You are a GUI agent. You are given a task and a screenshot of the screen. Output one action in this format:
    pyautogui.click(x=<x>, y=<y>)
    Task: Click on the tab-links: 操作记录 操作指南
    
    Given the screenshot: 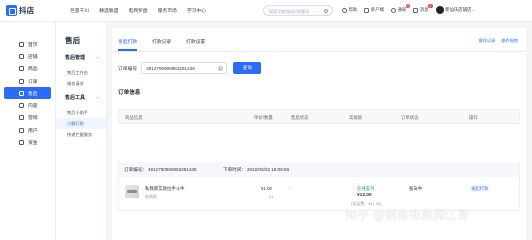 What is the action you would take?
    pyautogui.click(x=498, y=41)
    